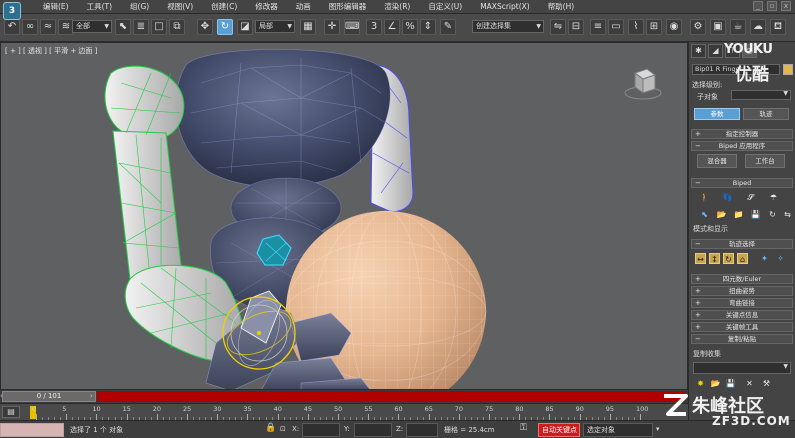 The image size is (795, 438). I want to click on menu-item: 图形编辑器, so click(348, 7).